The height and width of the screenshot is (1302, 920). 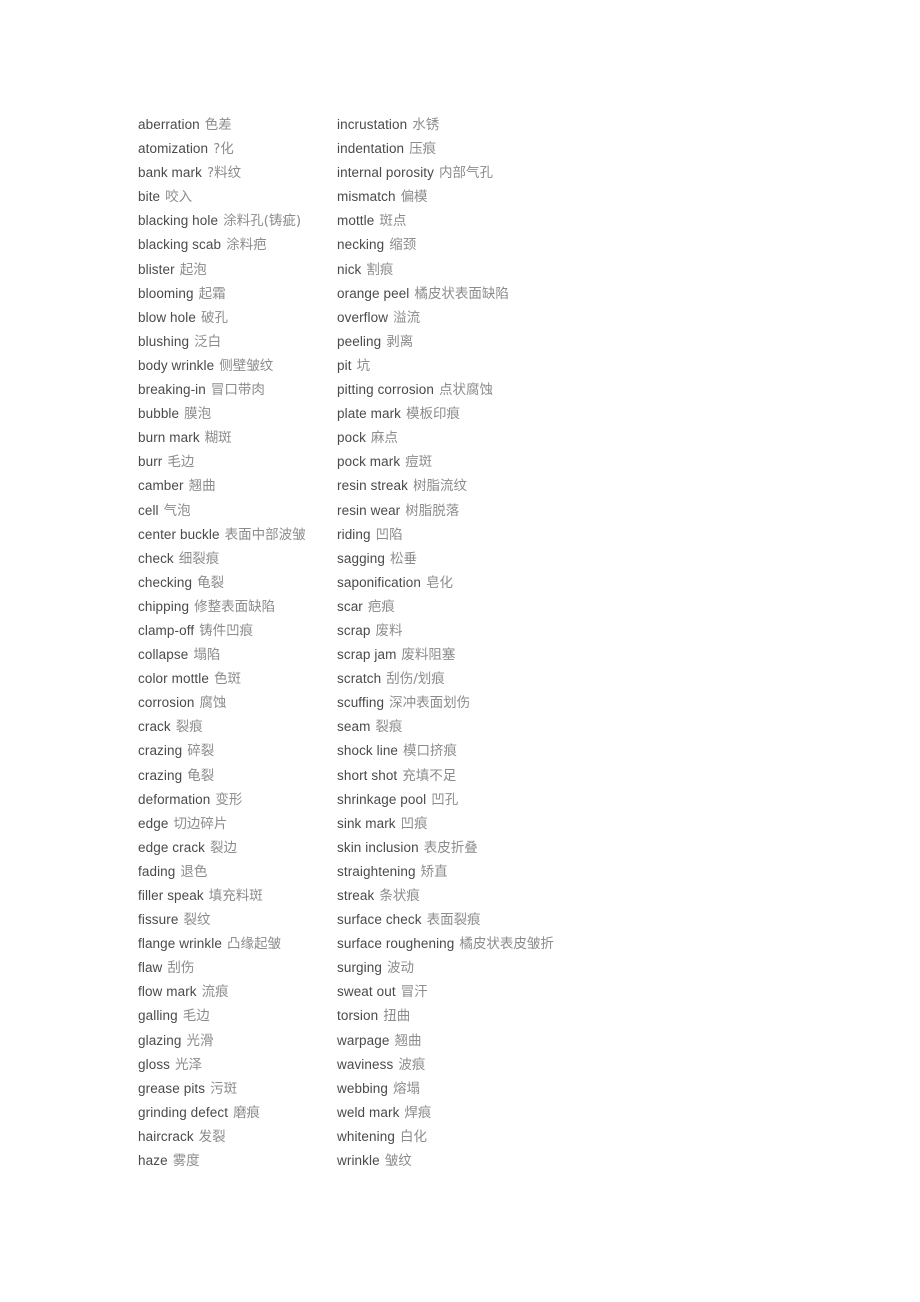 I want to click on glossary-term-english: galling, so click(x=158, y=1016).